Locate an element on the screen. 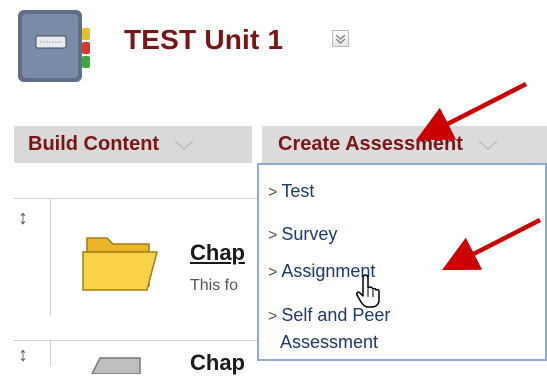 This screenshot has height=376, width=547. menu-item-test: > Test is located at coordinates (291, 192).